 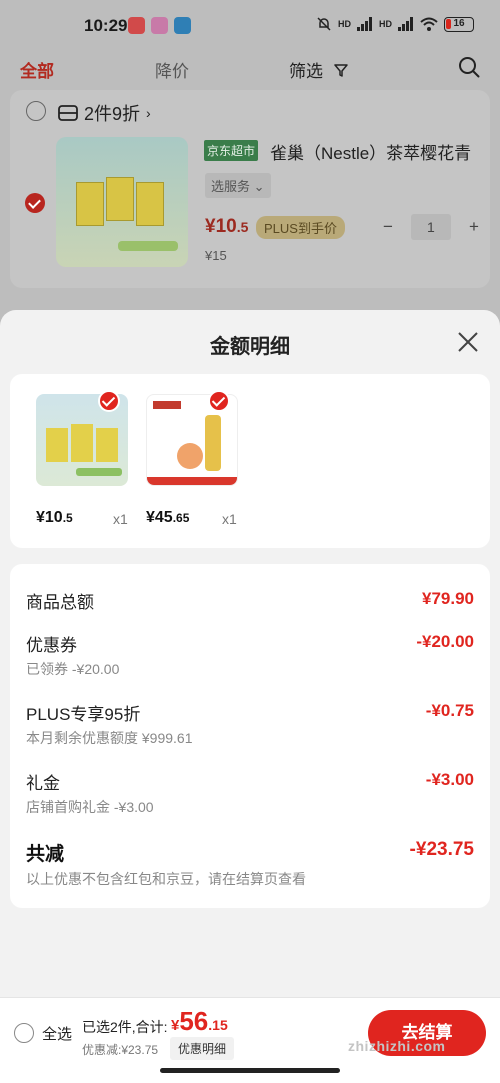 I want to click on increase-button: +, so click(x=474, y=227).